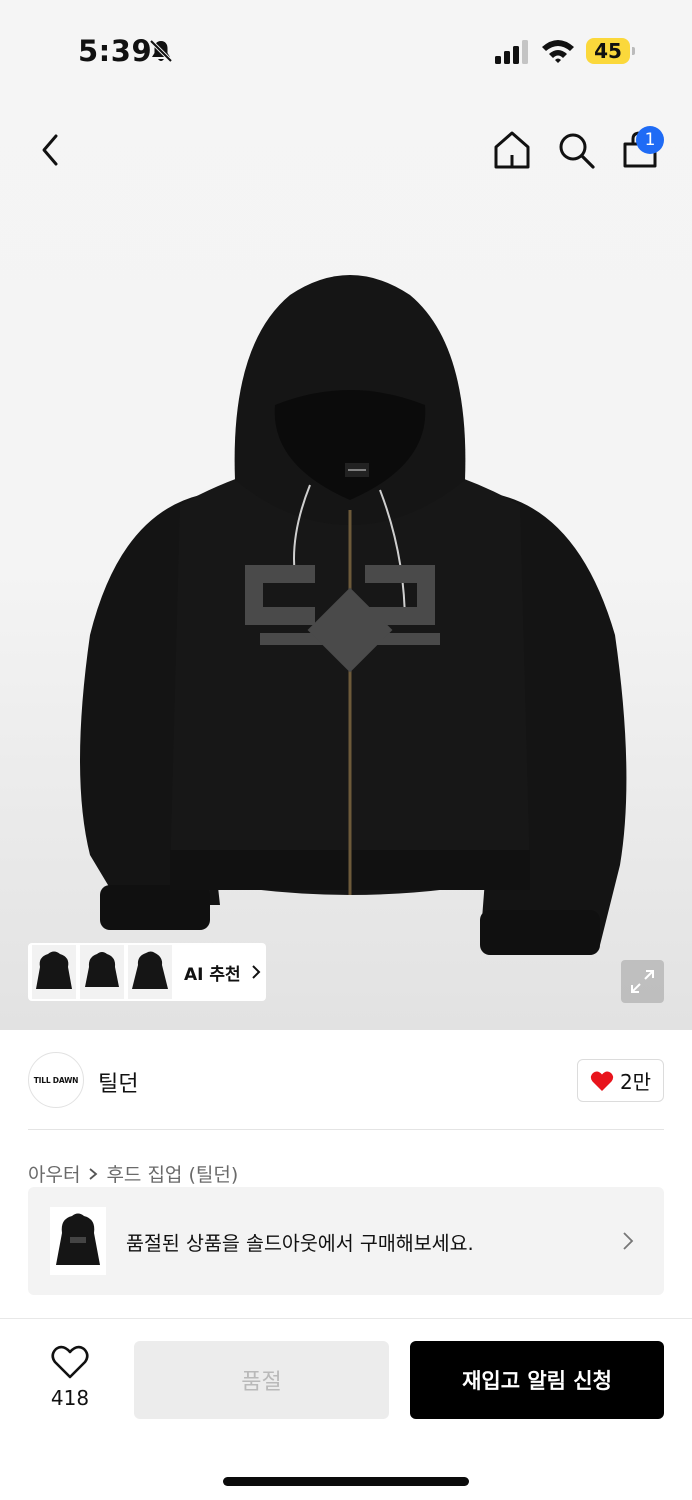  Describe the element at coordinates (511, 52) in the screenshot. I see `cellular-signal-icon` at that location.